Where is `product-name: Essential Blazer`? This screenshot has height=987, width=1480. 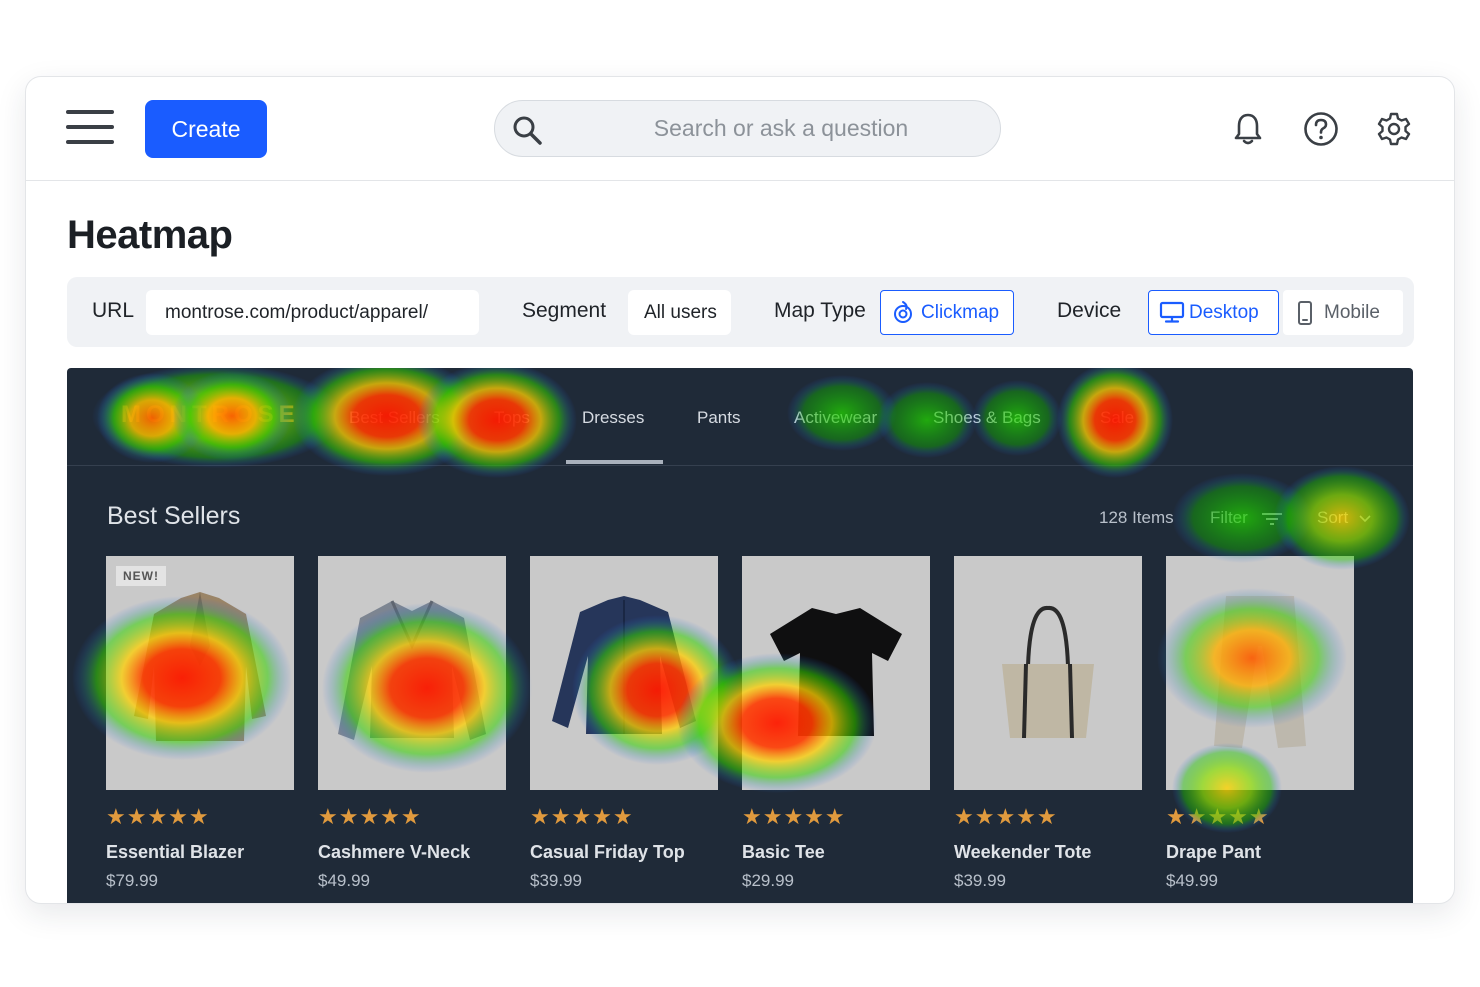 product-name: Essential Blazer is located at coordinates (175, 852).